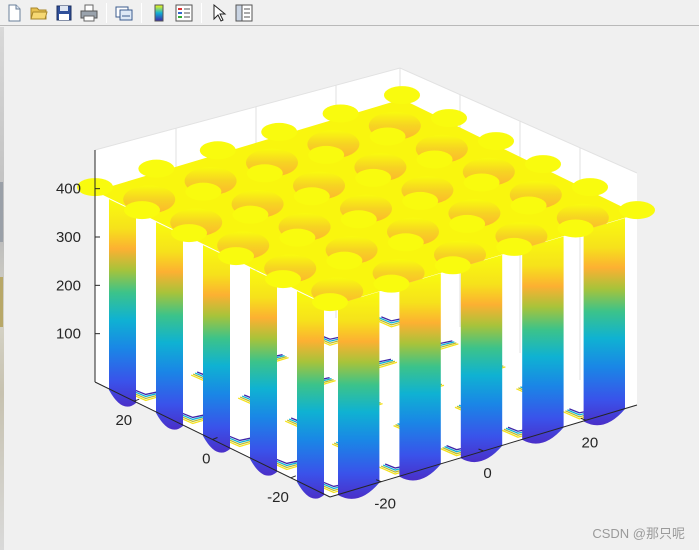 The image size is (699, 550). I want to click on x-tick-label: -20, so click(385, 504).